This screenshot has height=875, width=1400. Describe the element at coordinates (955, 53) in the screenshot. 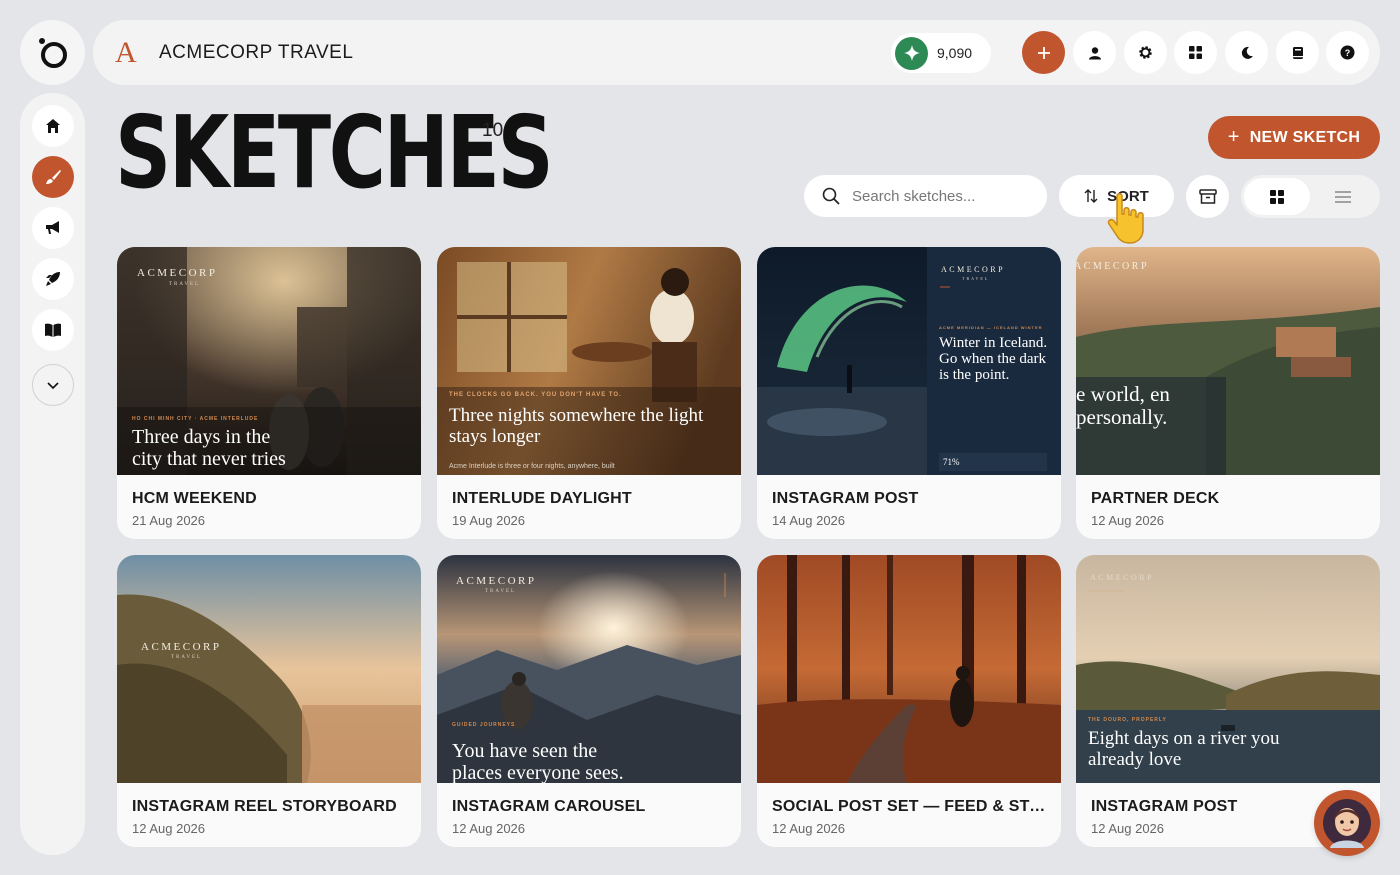

I see `credits-value: 9,090` at that location.